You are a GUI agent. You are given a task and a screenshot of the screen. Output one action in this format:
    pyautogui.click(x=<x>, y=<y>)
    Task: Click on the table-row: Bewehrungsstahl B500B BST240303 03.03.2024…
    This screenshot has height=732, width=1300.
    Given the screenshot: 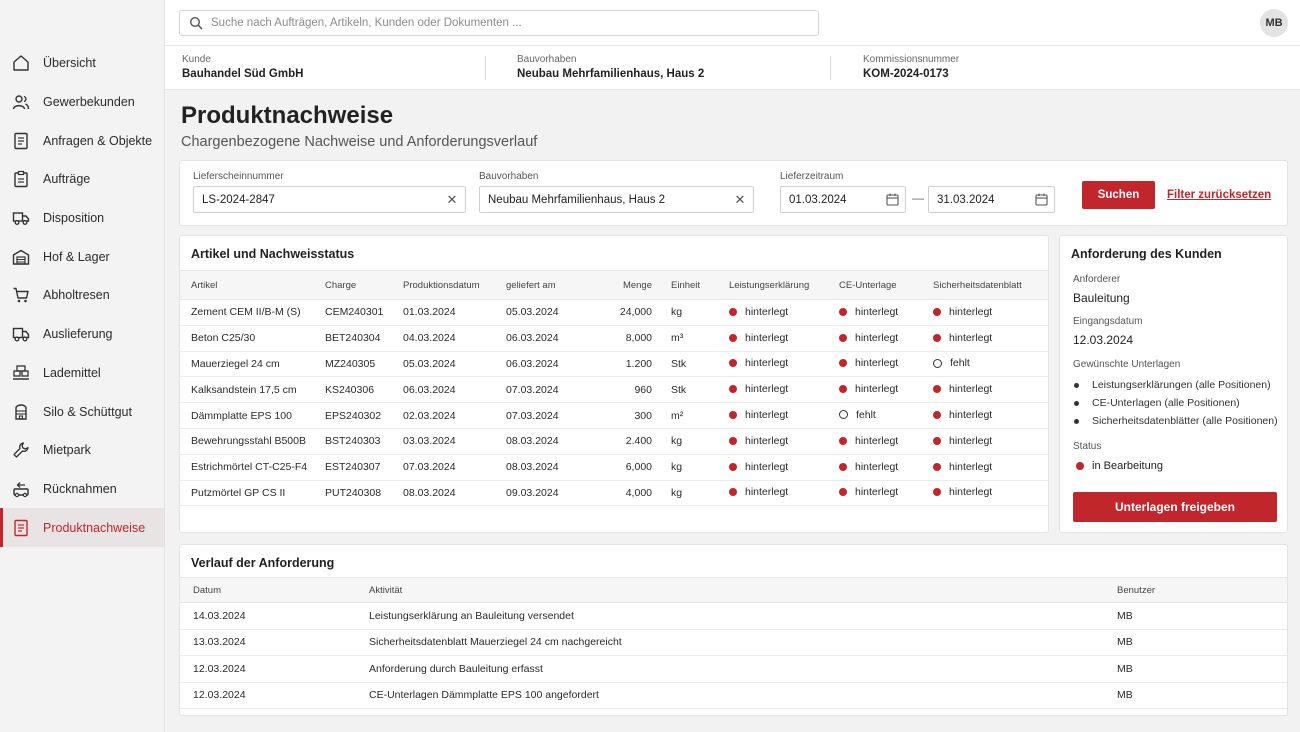 What is the action you would take?
    pyautogui.click(x=614, y=441)
    